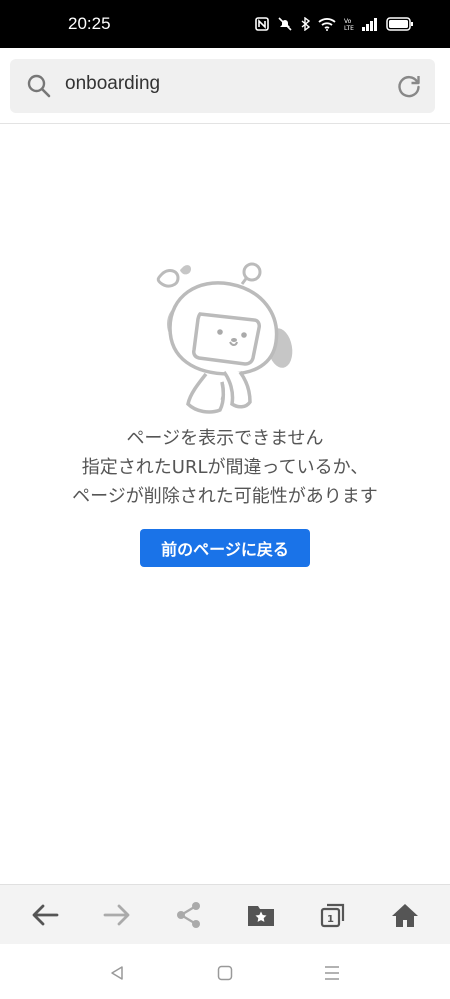 This screenshot has width=450, height=999. I want to click on forward-icon, so click(117, 915).